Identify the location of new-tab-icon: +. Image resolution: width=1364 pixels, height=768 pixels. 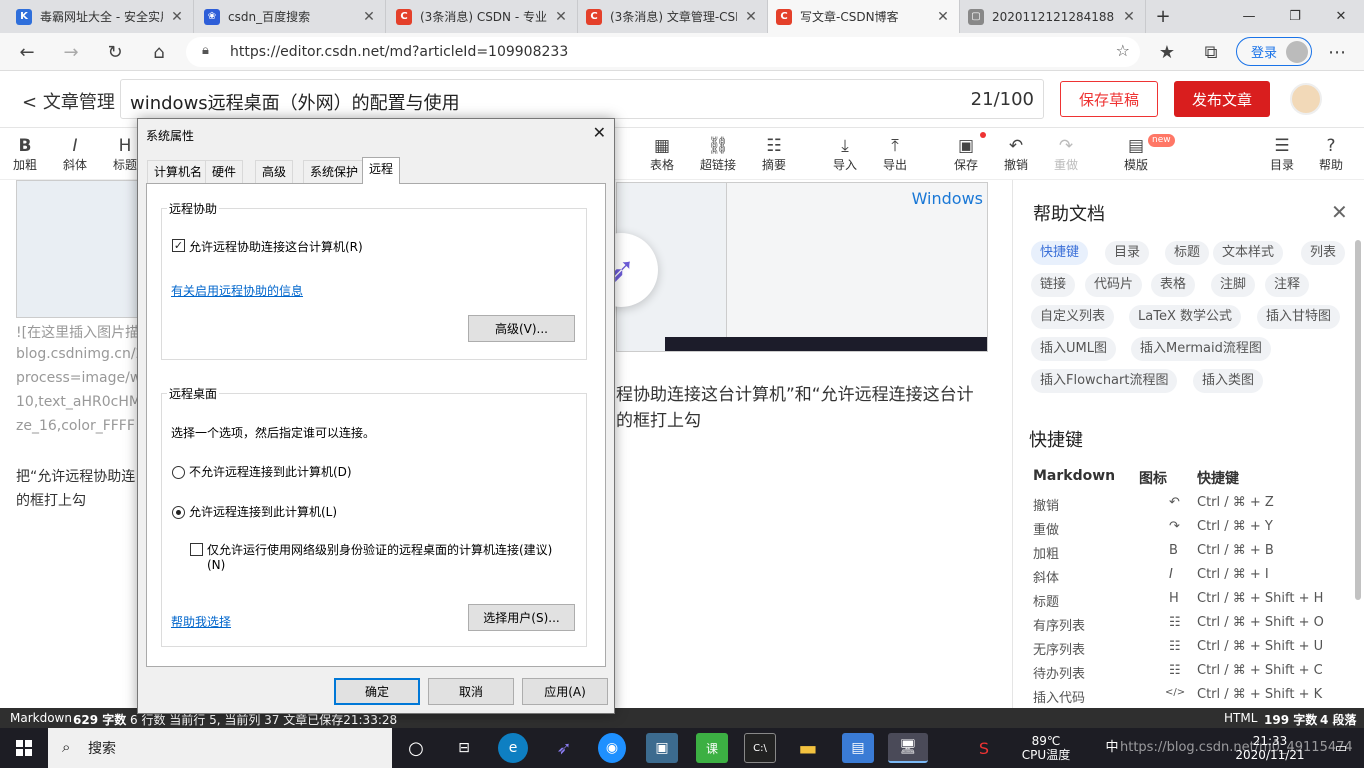
(1163, 16).